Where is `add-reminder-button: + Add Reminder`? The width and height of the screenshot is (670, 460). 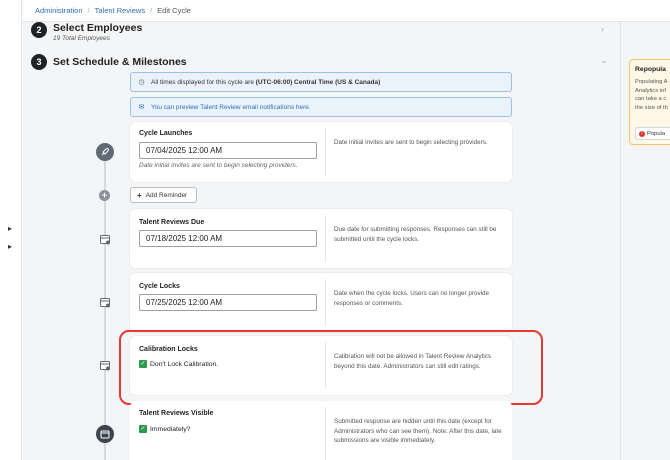
add-reminder-button: + Add Reminder is located at coordinates (163, 195).